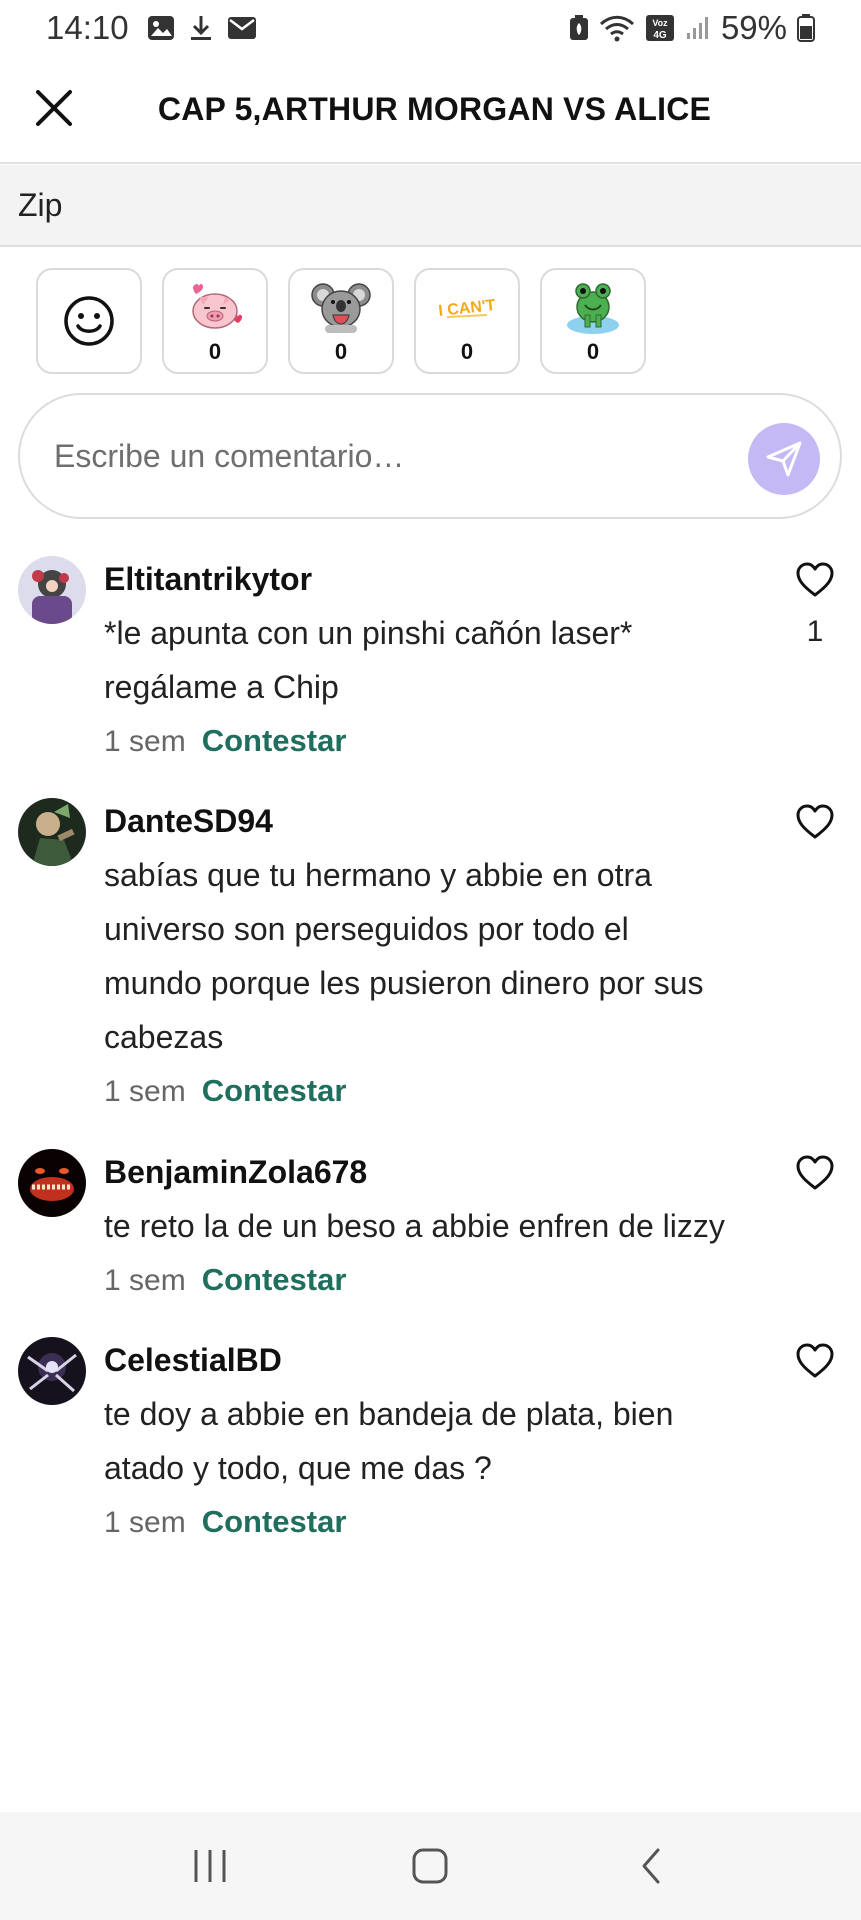 The image size is (861, 1920). What do you see at coordinates (366, 929) in the screenshot?
I see `comment-text: universo son perseguidos por todo el` at bounding box center [366, 929].